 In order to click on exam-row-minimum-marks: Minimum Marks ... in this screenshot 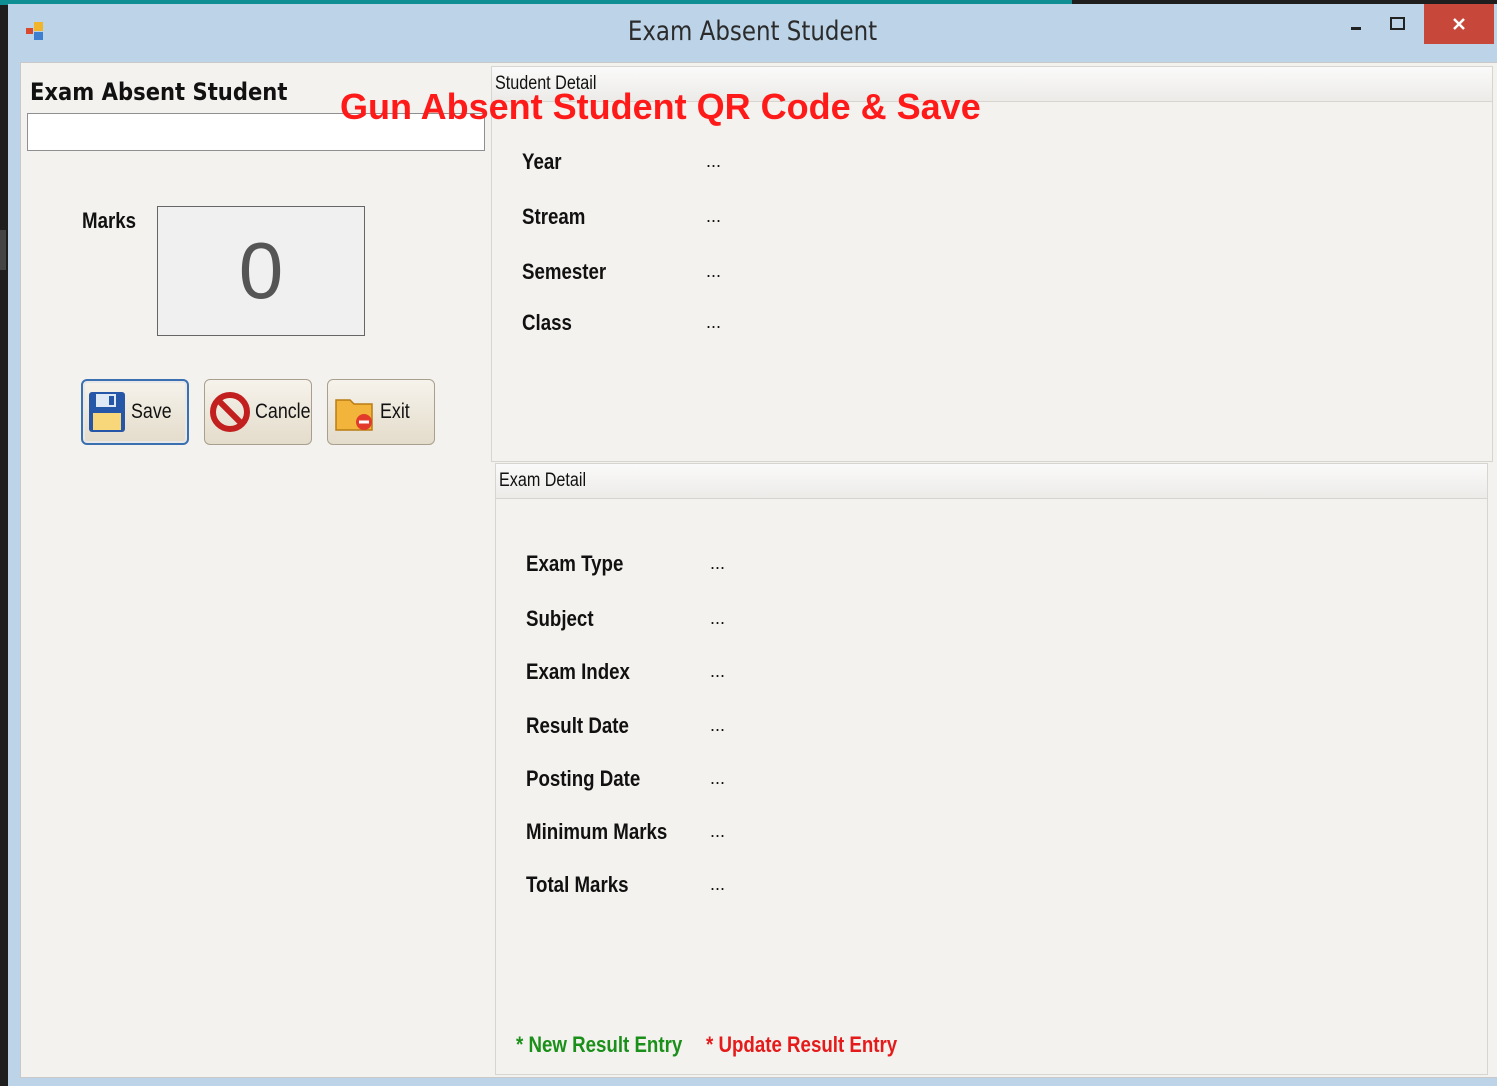, I will do `click(625, 832)`.